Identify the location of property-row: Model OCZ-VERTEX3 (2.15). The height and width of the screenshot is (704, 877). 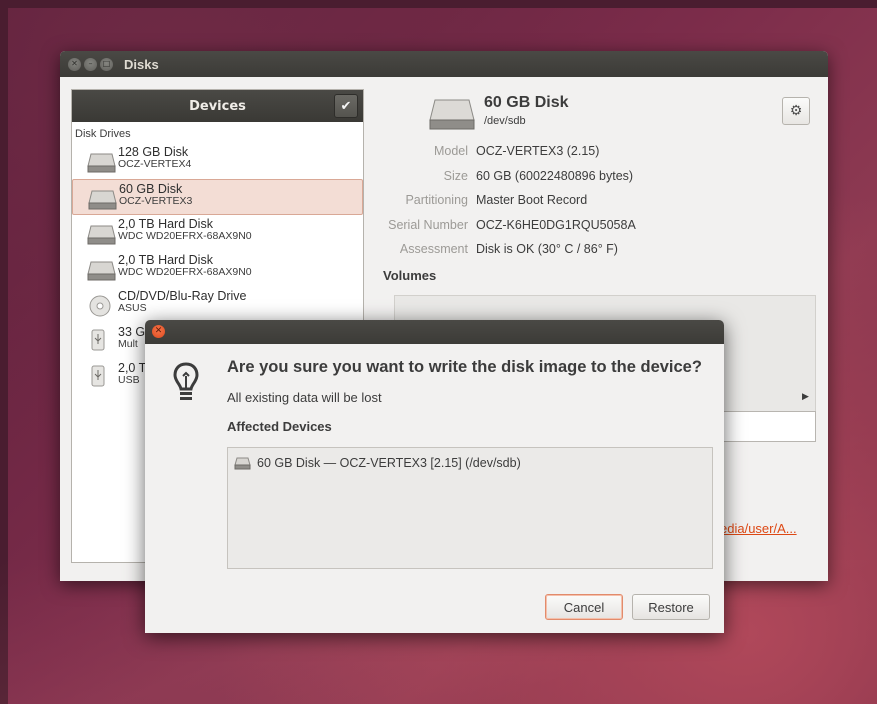
(586, 151).